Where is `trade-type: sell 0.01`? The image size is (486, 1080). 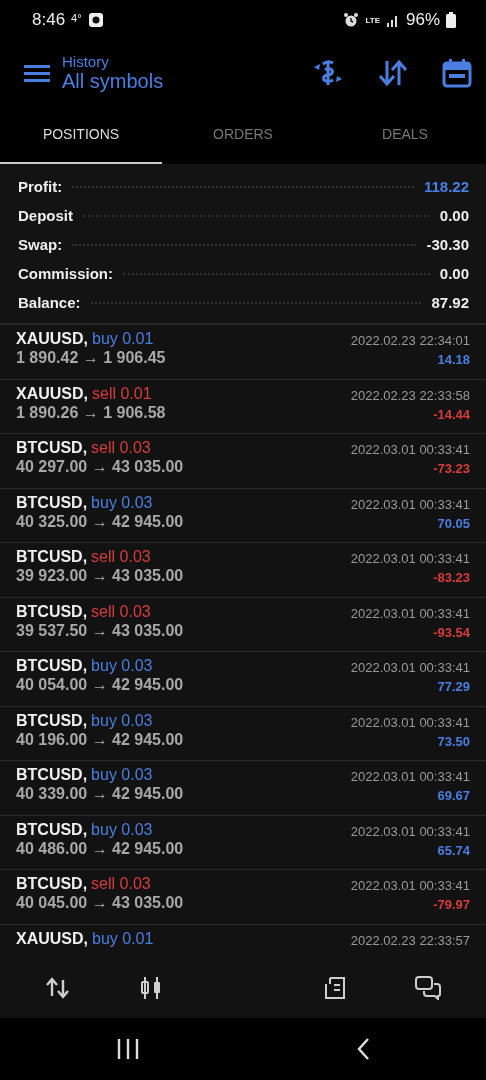 trade-type: sell 0.01 is located at coordinates (122, 393).